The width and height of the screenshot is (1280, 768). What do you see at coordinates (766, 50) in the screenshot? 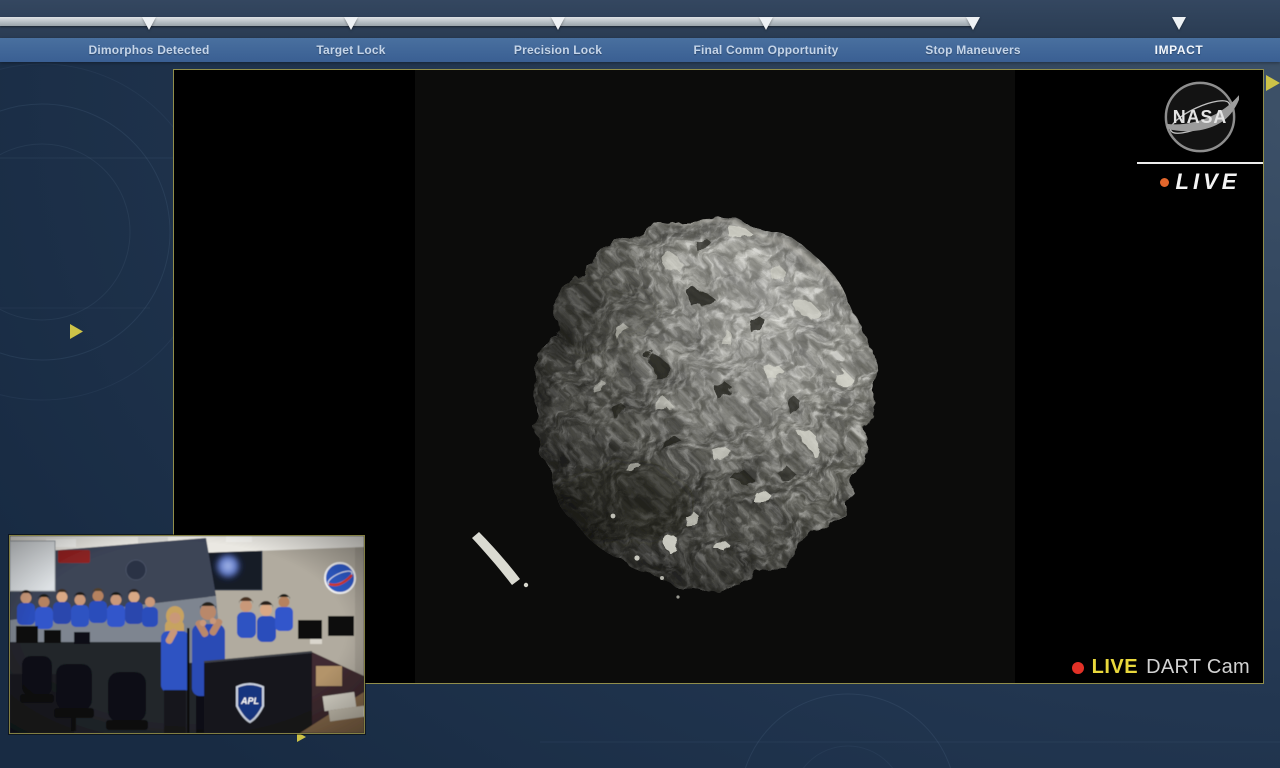
I see `milestone-label-final-comm: Final Comm Opportunity` at bounding box center [766, 50].